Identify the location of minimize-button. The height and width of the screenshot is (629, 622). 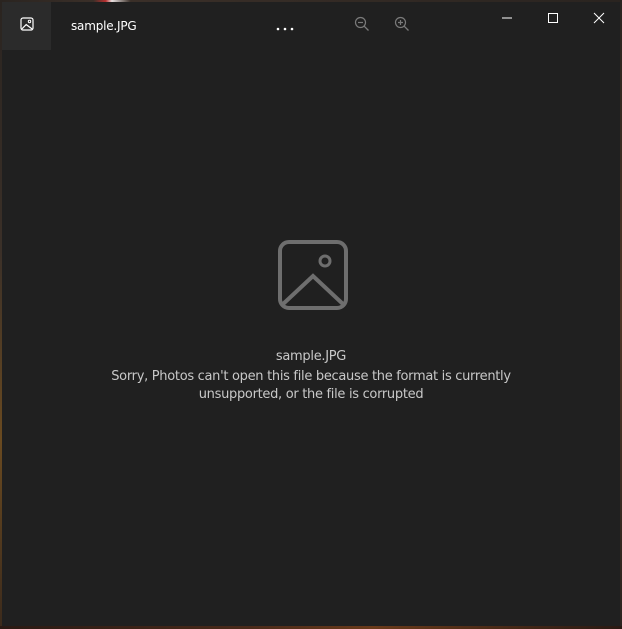
(507, 18).